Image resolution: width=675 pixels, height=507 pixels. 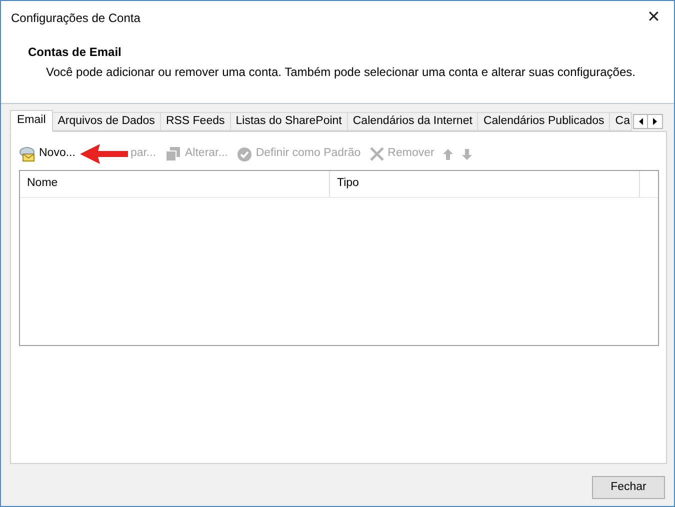 What do you see at coordinates (104, 154) in the screenshot?
I see `annotation-arrow` at bounding box center [104, 154].